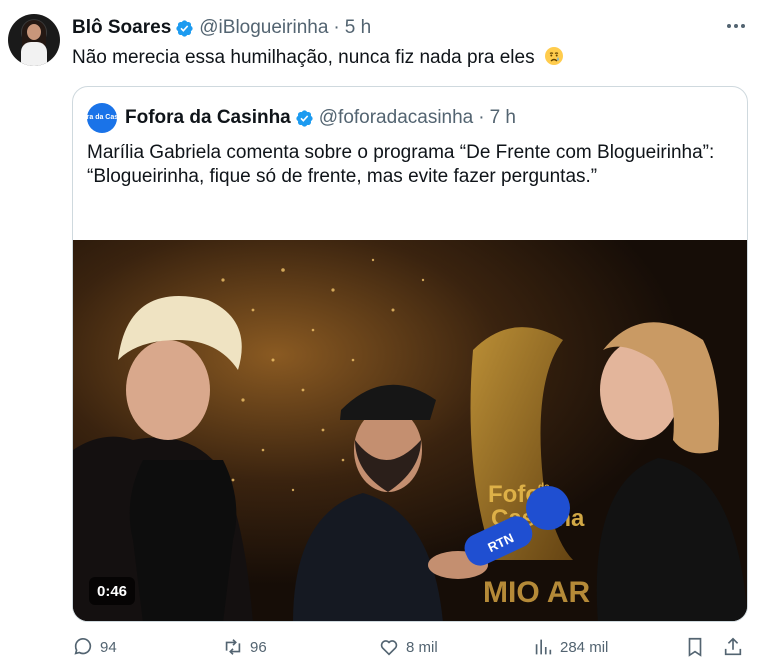 The height and width of the screenshot is (672, 768). I want to click on quoted-avatar-text: Fofora da Casinha, so click(102, 117).